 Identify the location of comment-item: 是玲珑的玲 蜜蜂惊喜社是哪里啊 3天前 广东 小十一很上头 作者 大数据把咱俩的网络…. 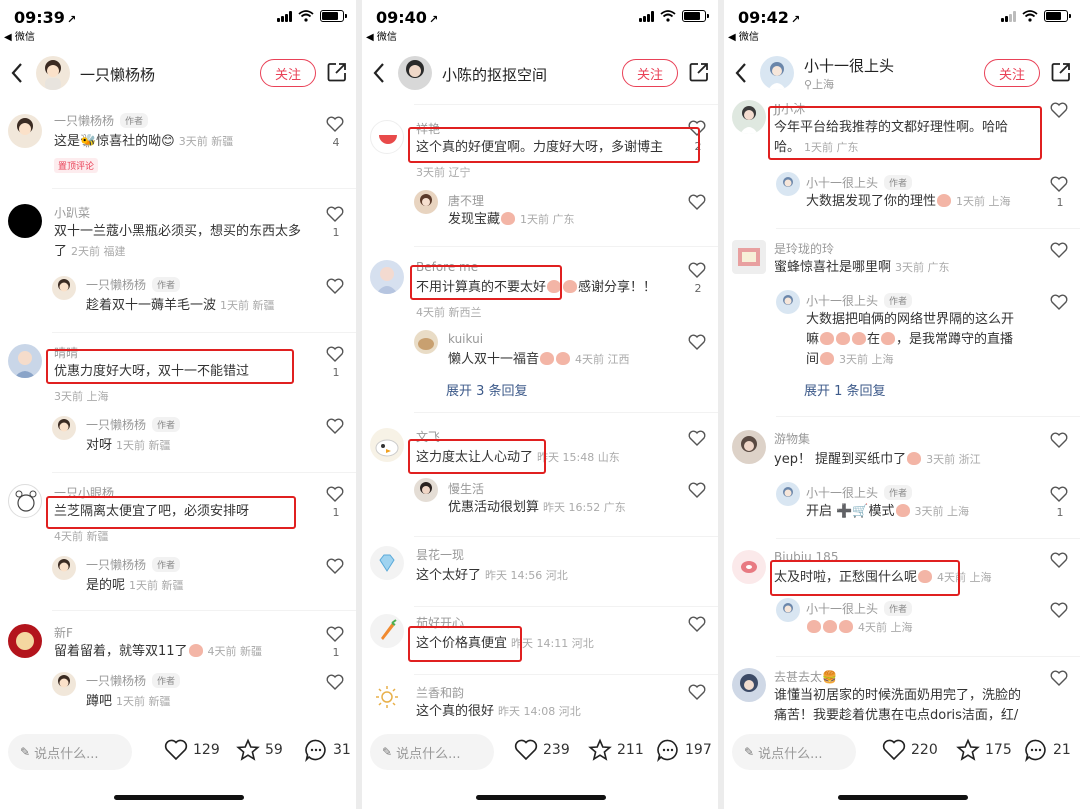
(902, 325).